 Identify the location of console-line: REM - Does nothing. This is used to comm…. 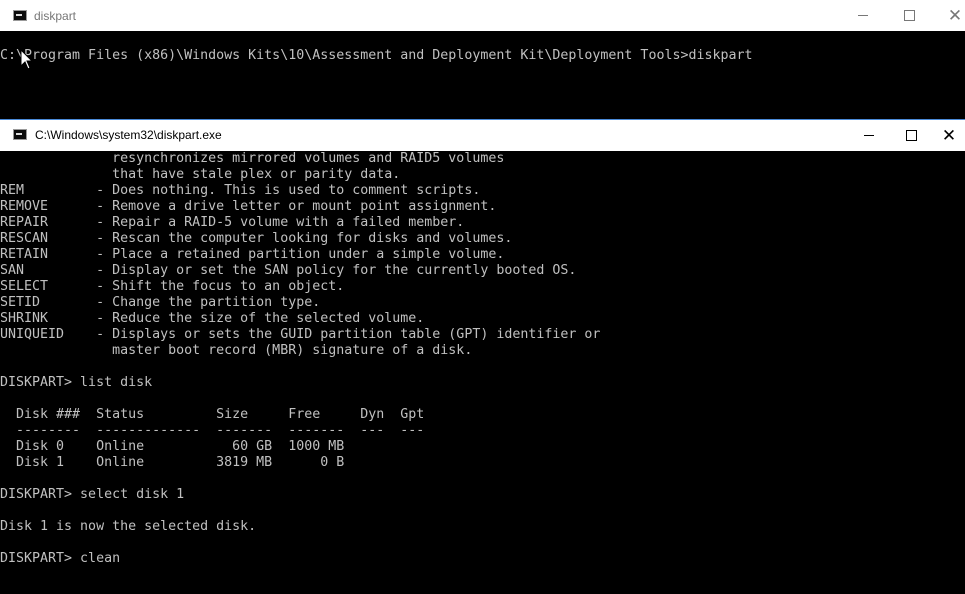
(240, 190).